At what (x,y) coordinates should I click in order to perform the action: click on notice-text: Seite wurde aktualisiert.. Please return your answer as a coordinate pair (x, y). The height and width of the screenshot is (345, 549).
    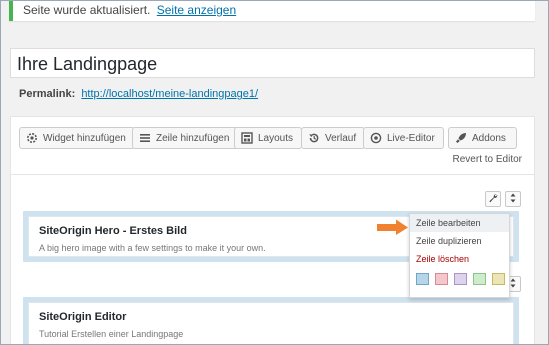
    Looking at the image, I should click on (87, 10).